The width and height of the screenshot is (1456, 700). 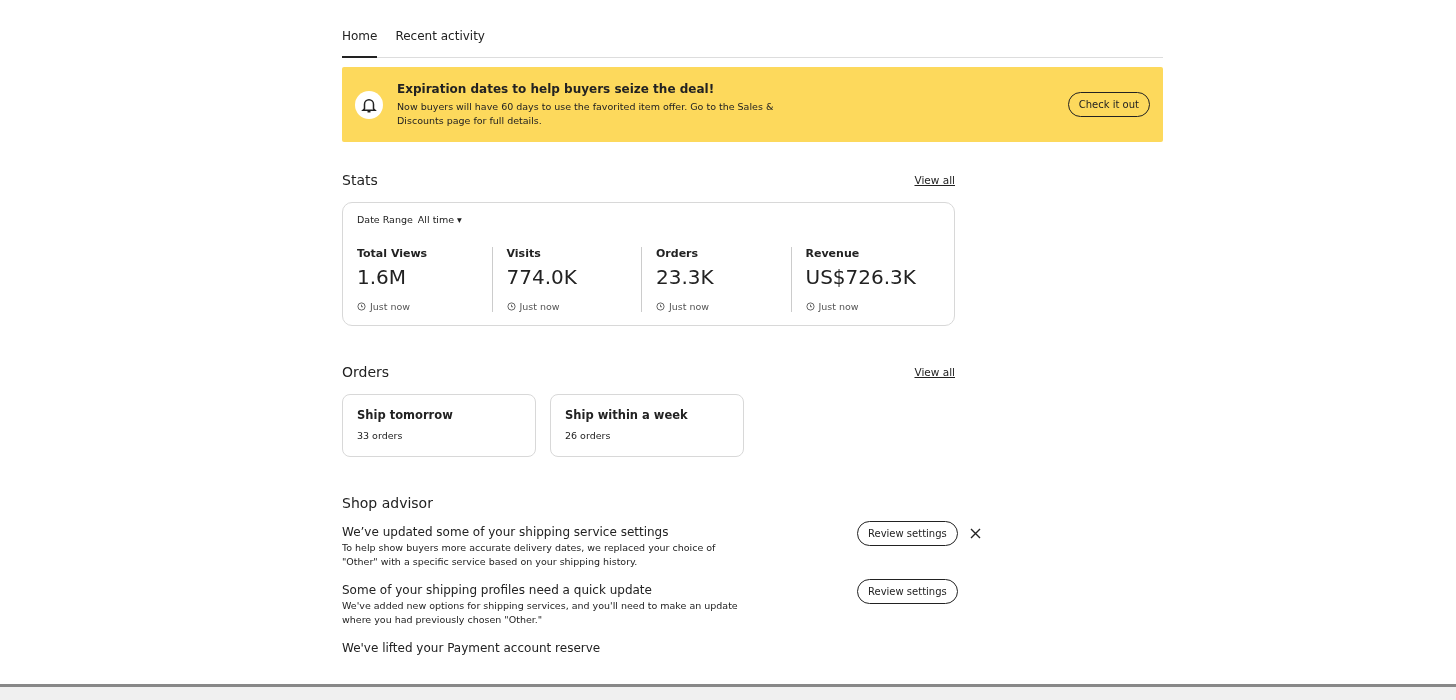 What do you see at coordinates (833, 253) in the screenshot?
I see `metric-label: Revenue` at bounding box center [833, 253].